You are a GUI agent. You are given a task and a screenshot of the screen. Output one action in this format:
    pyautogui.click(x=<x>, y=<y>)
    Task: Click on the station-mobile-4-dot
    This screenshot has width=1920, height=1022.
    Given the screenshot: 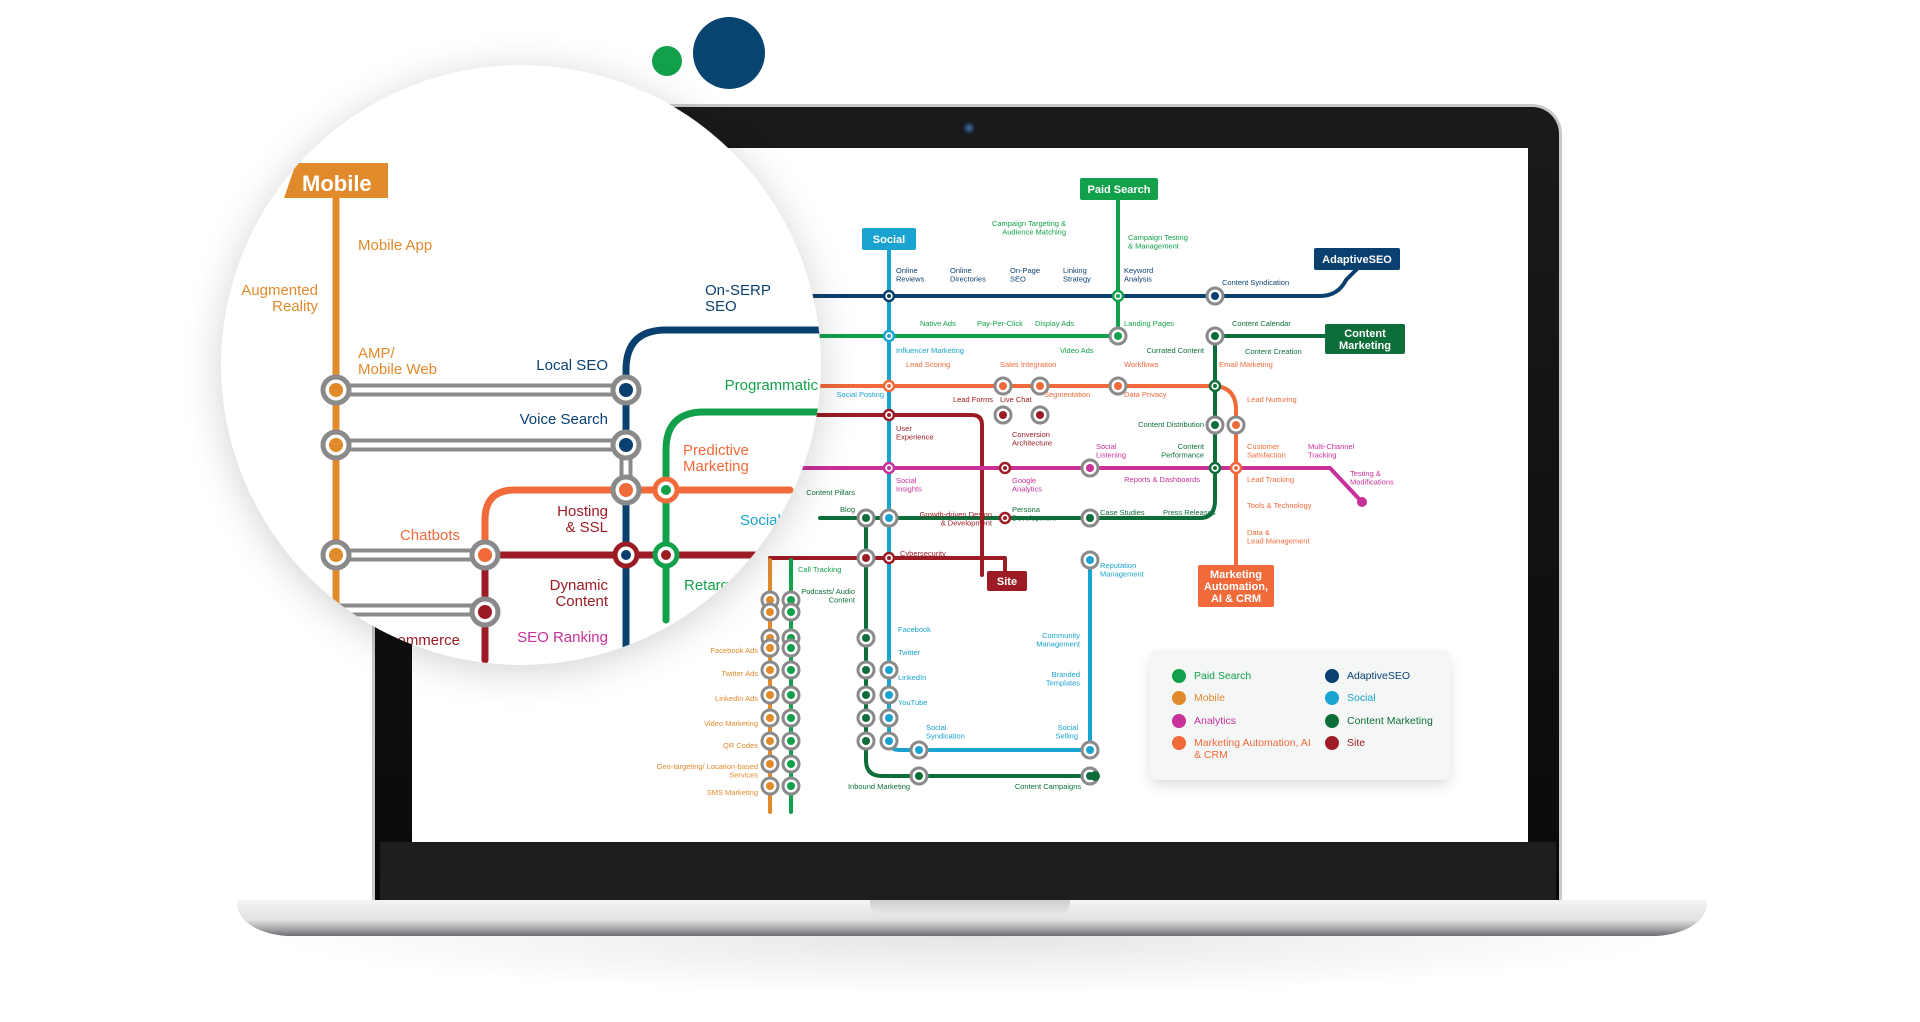 What is the action you would take?
    pyautogui.click(x=770, y=670)
    